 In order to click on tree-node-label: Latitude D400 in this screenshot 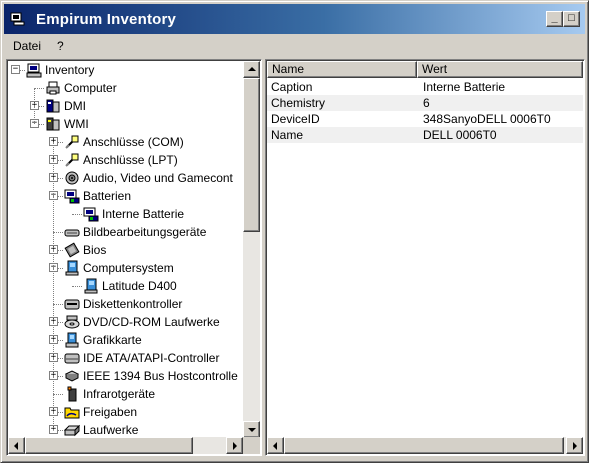, I will do `click(139, 286)`.